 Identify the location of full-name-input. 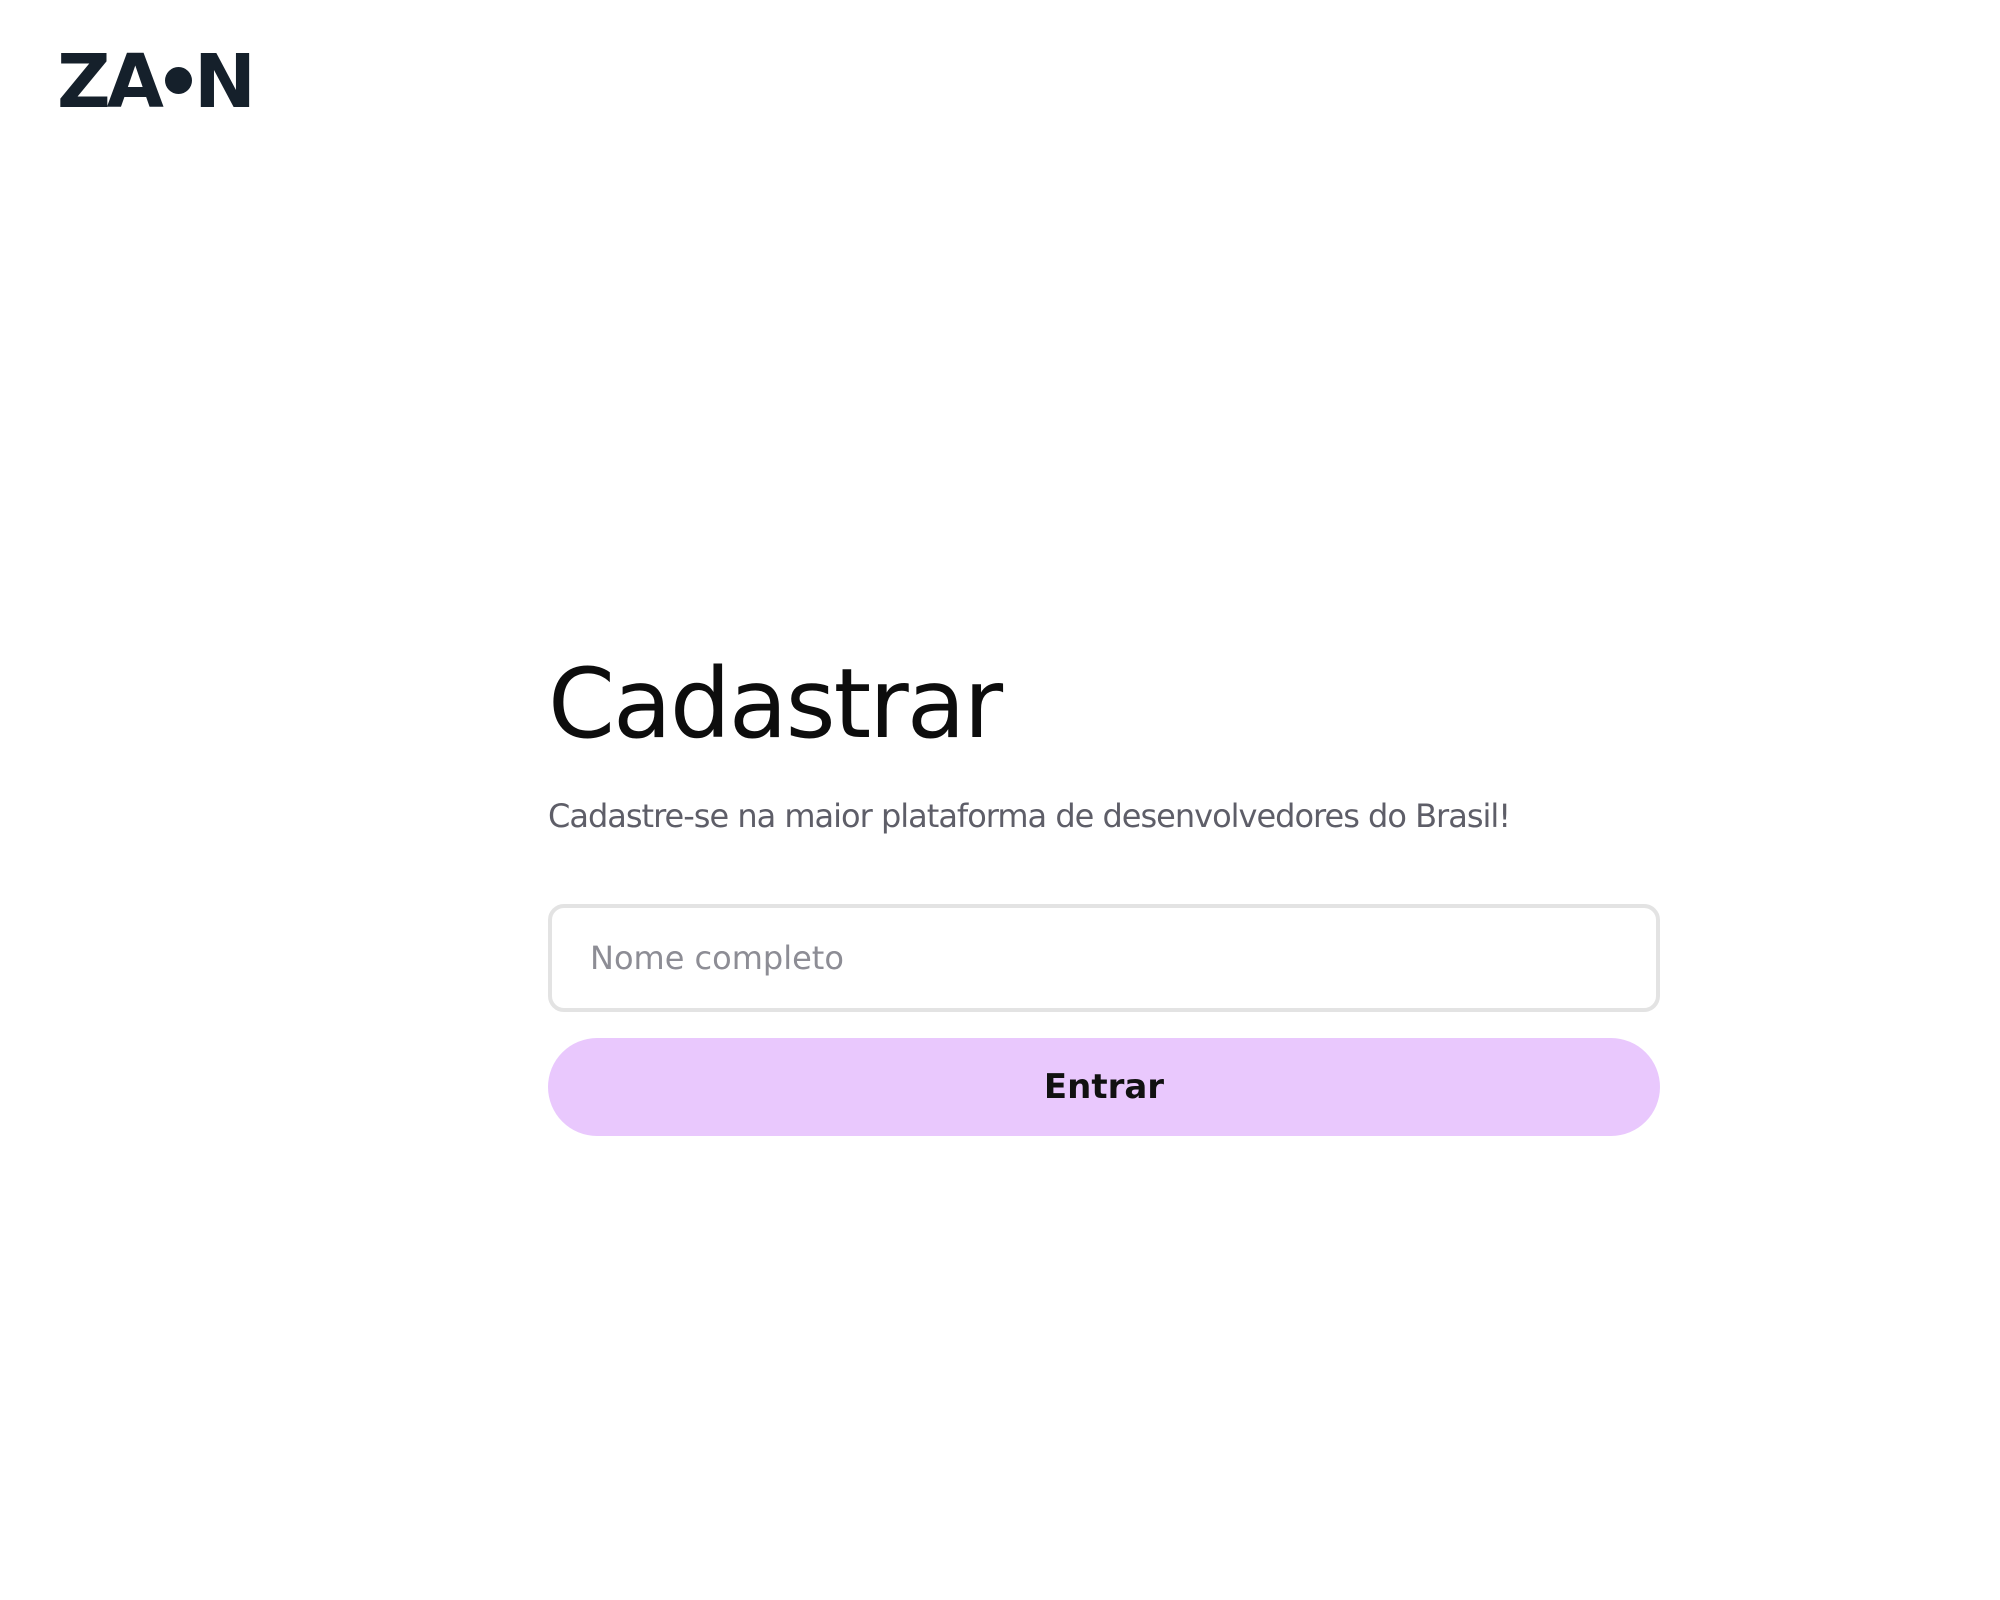
(1104, 958).